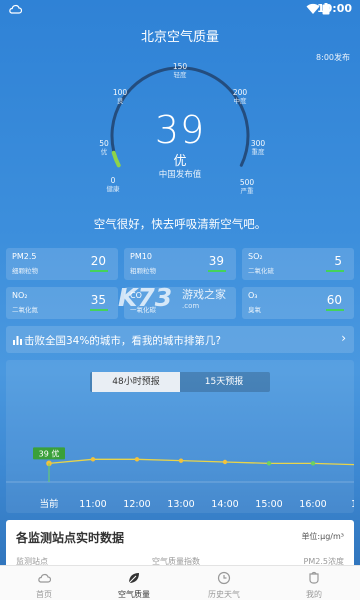  Describe the element at coordinates (98, 300) in the screenshot. I see `pollutant-value: 35` at that location.